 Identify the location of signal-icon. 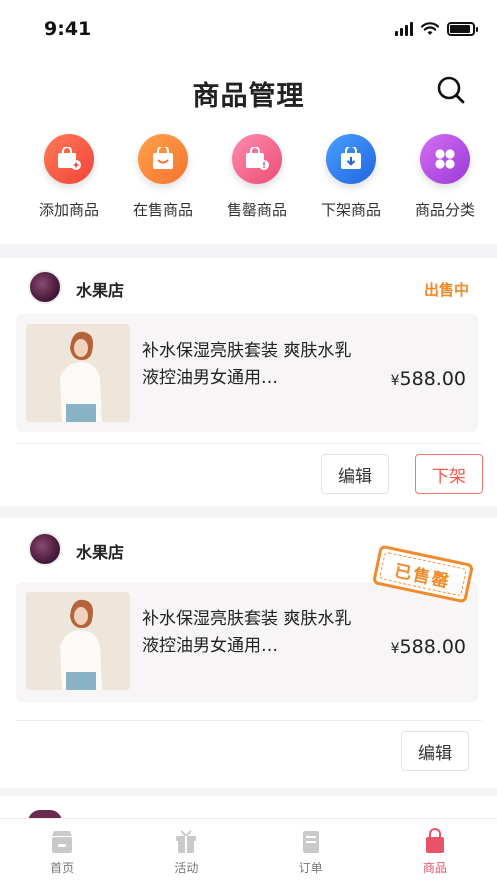
(404, 29).